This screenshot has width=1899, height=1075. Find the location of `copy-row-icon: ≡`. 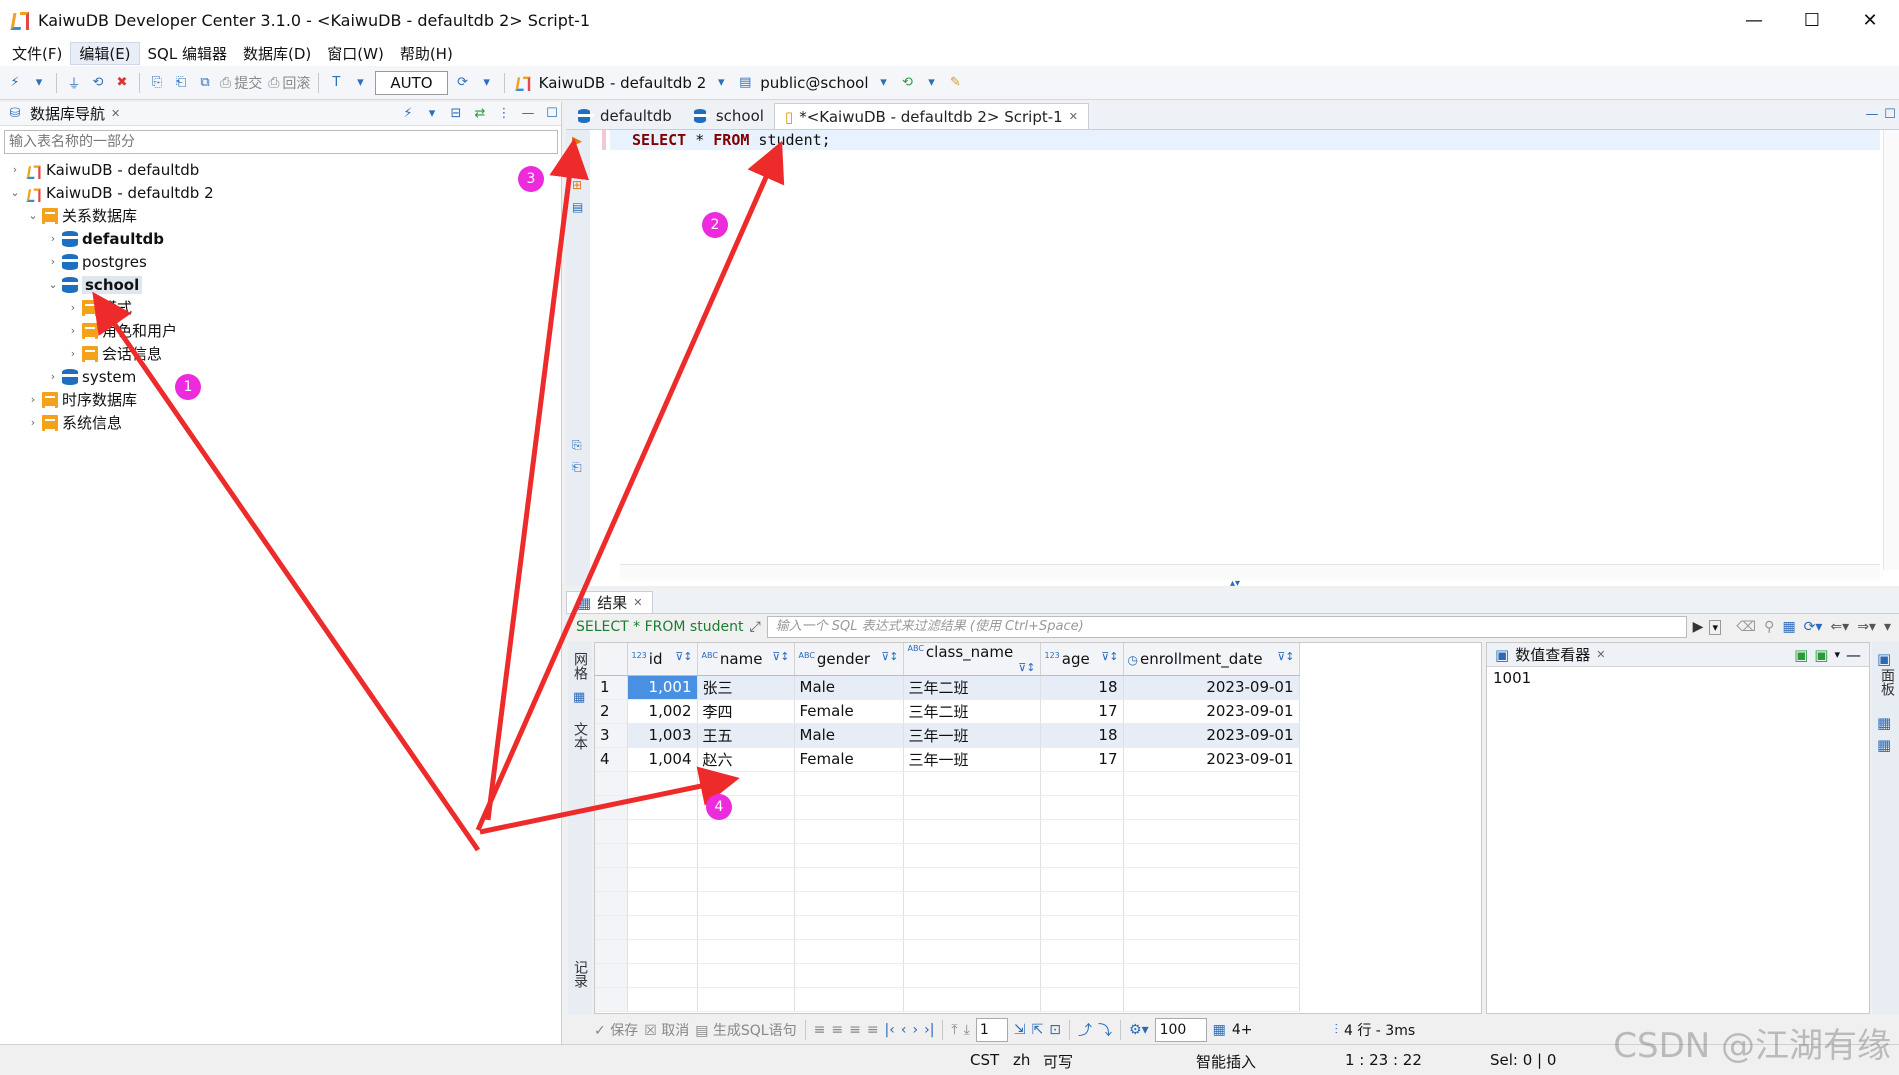

copy-row-icon: ≡ is located at coordinates (855, 1030).